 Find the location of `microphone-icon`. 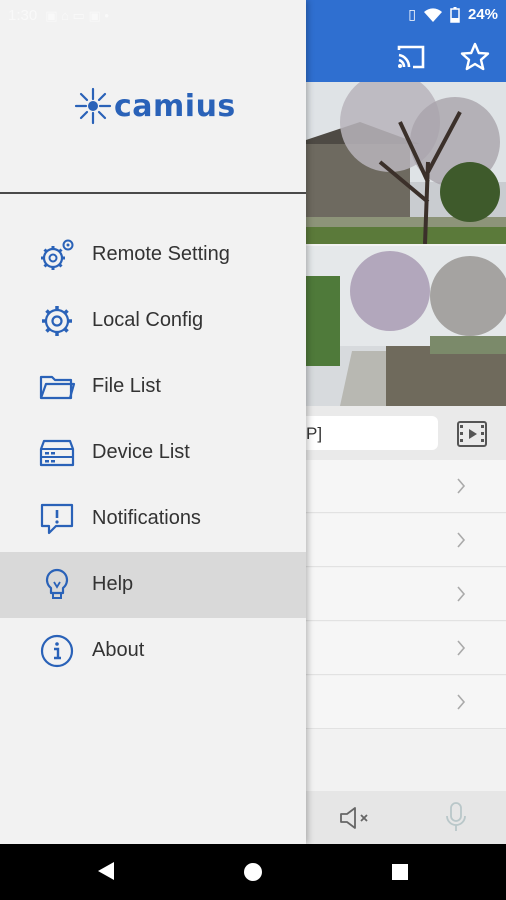

microphone-icon is located at coordinates (456, 816).